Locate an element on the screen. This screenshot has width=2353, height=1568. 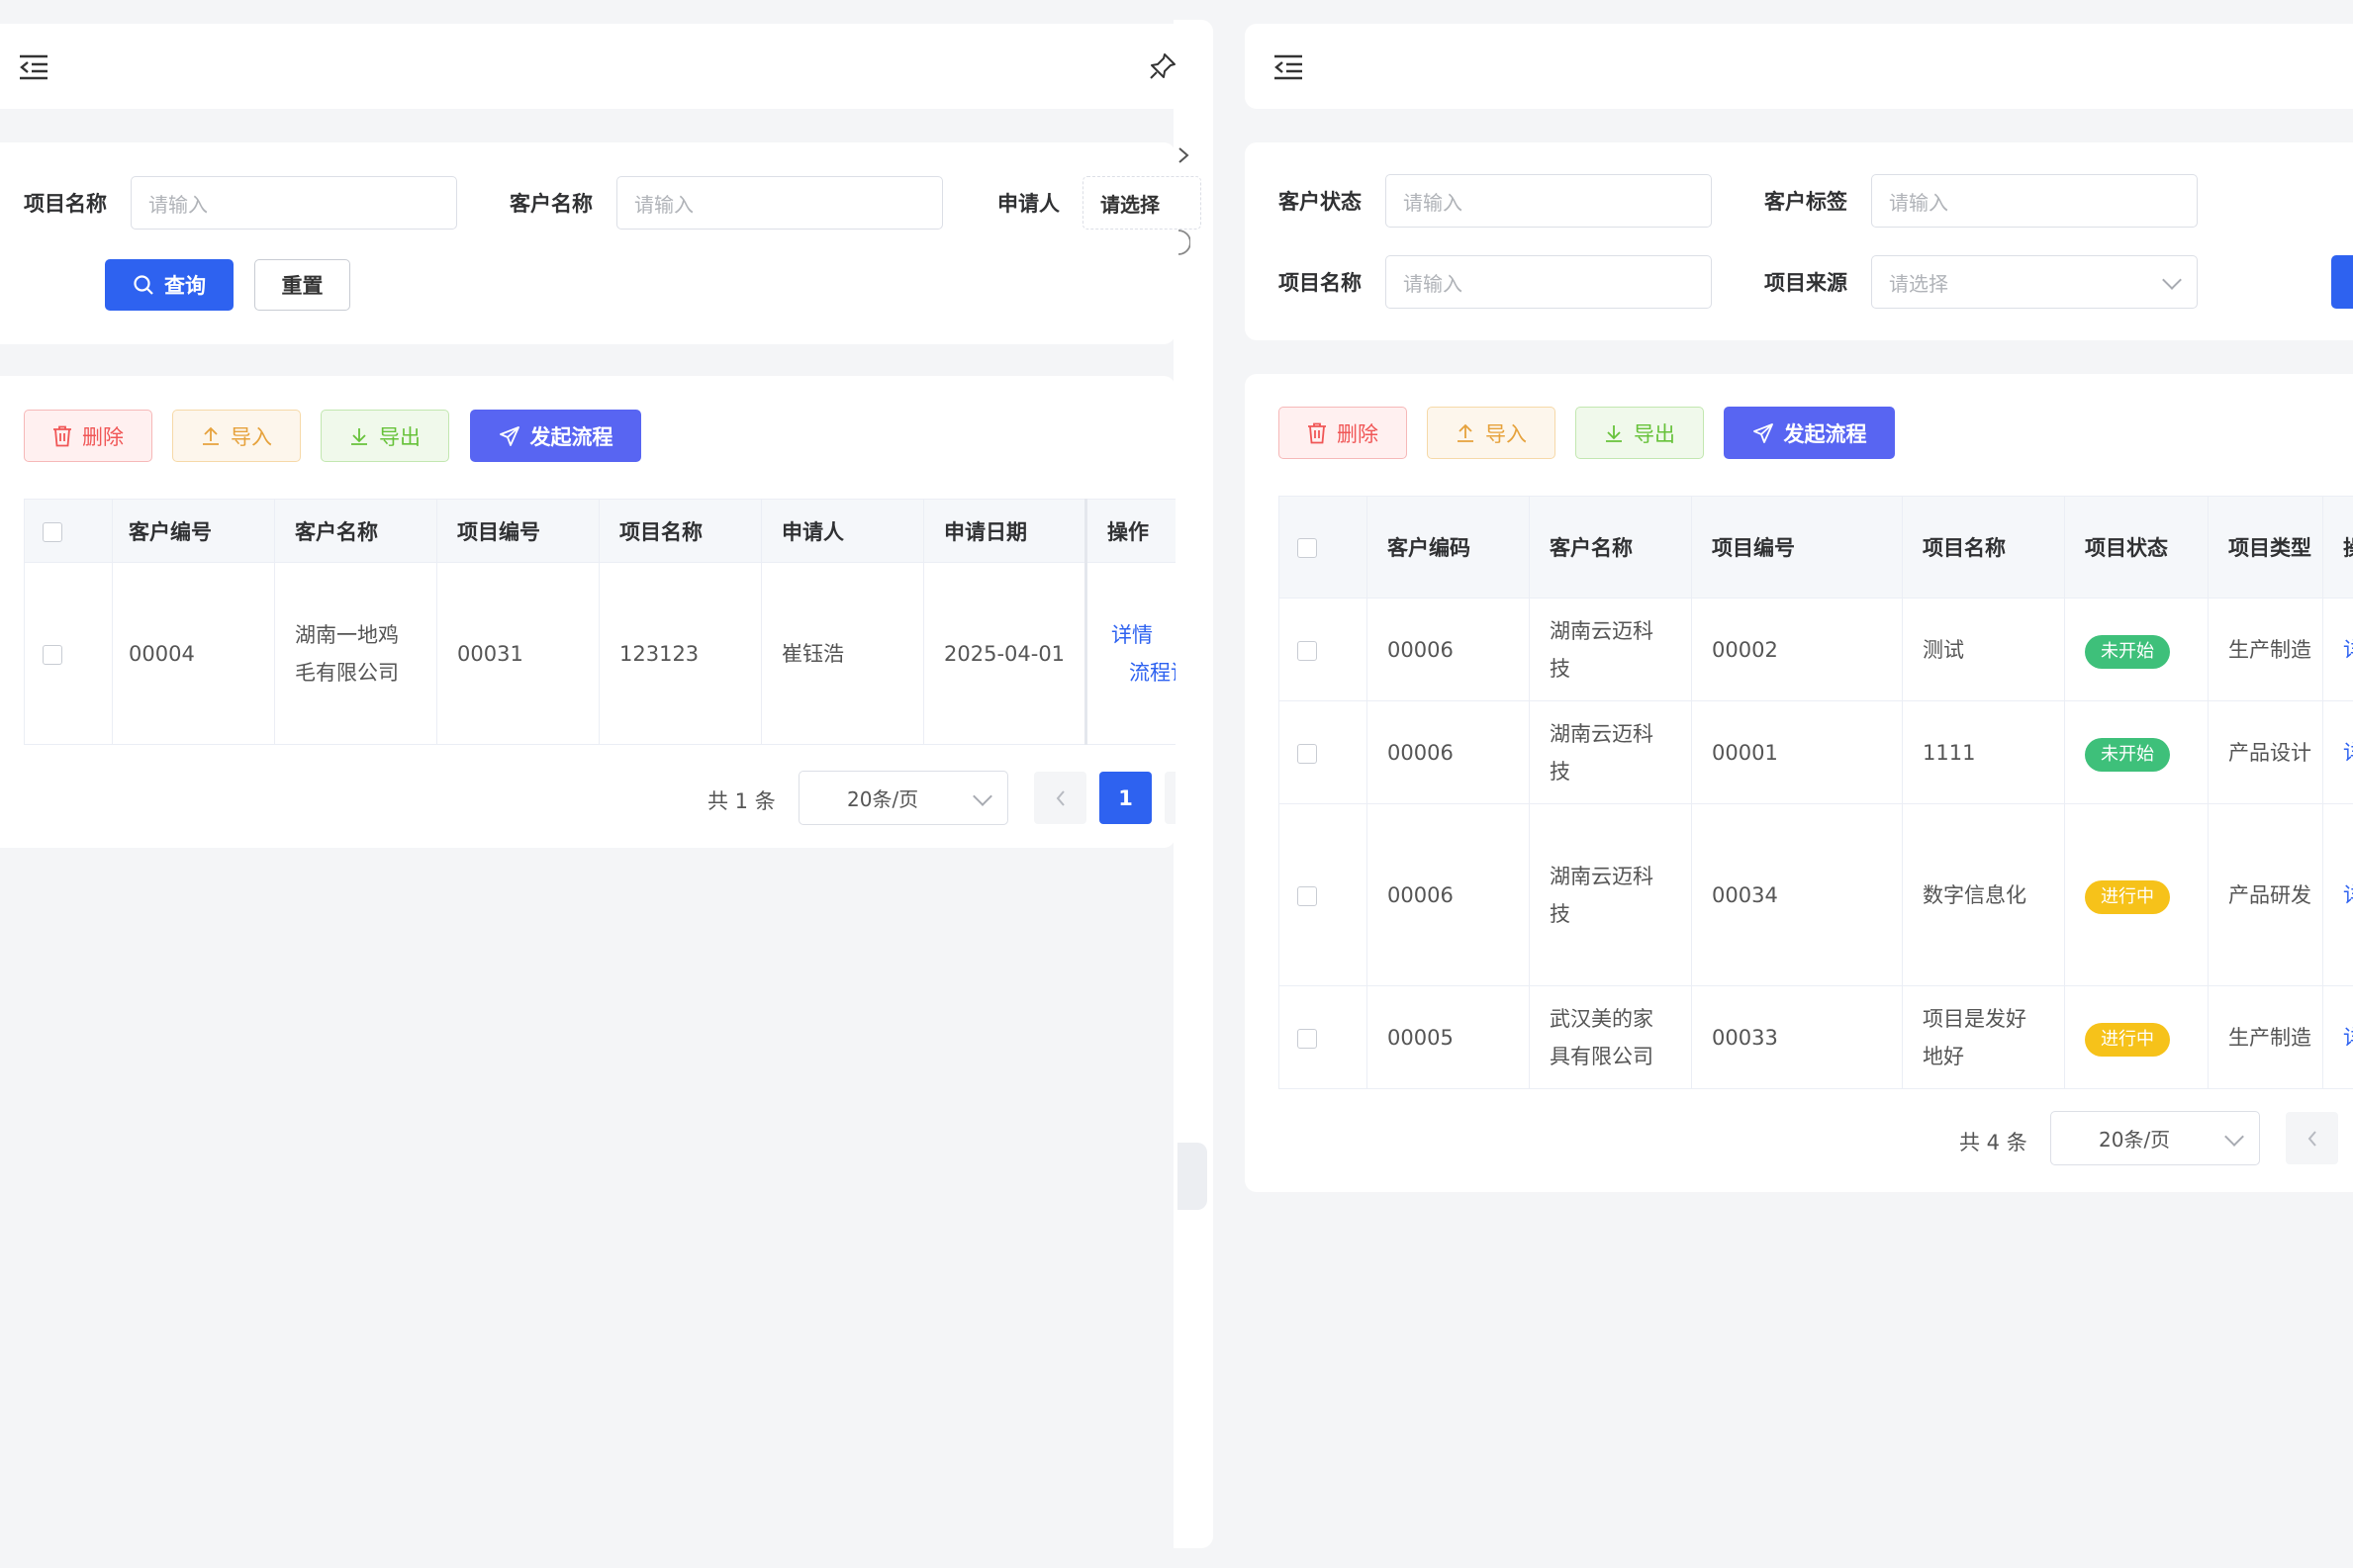
customer-name-label: 客户名称 is located at coordinates (551, 204).